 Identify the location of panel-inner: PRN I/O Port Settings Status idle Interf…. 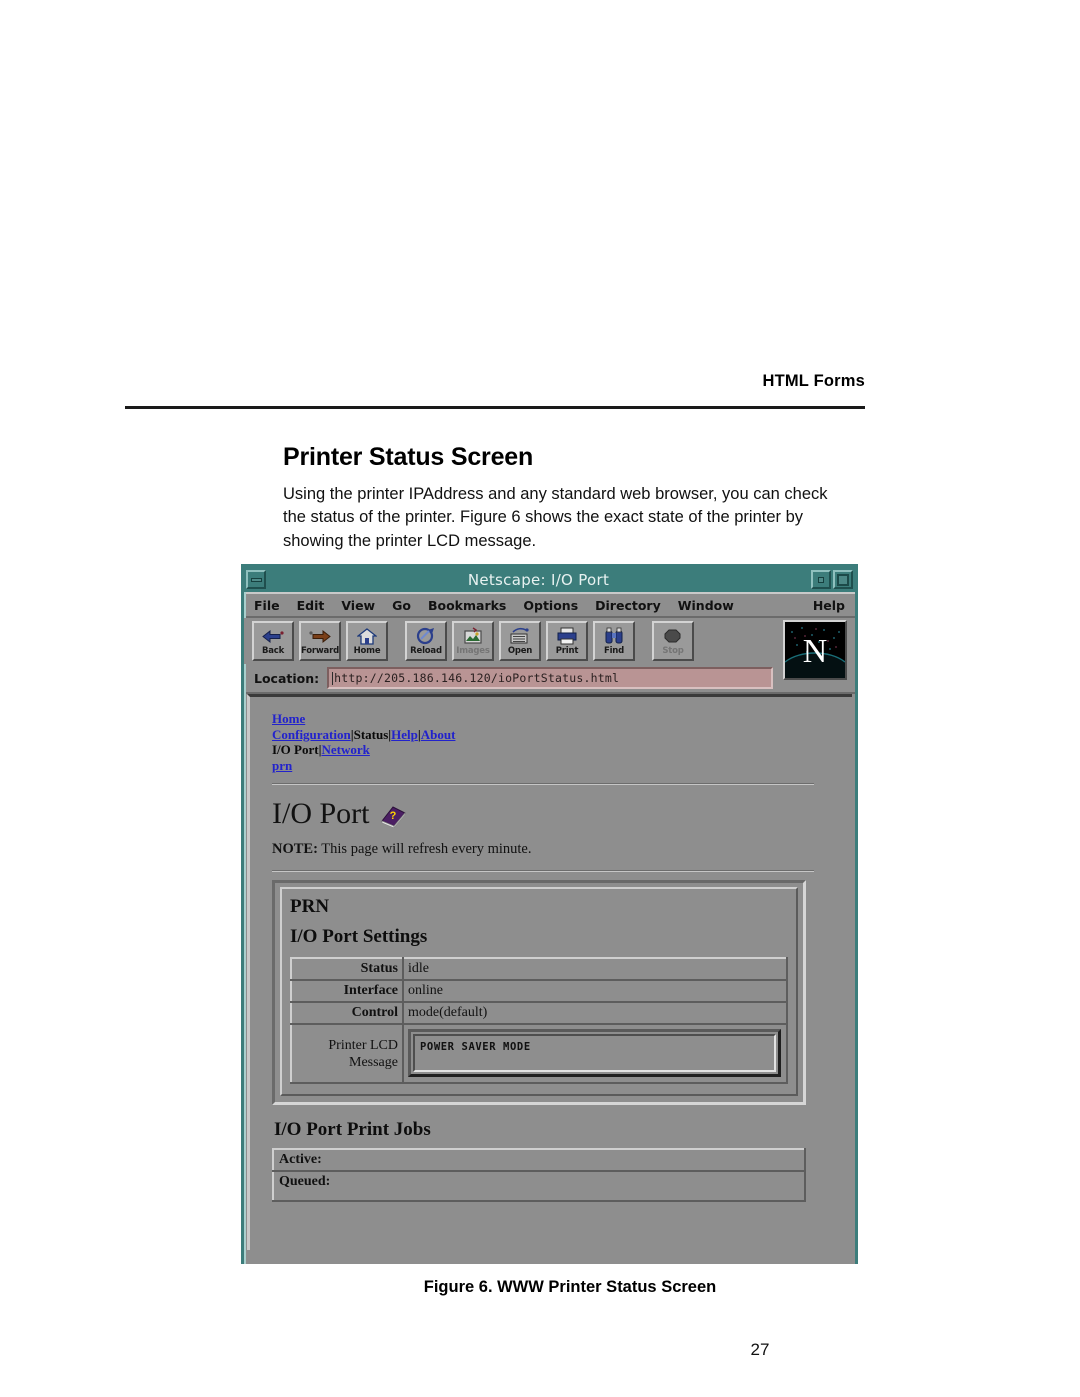
(539, 991).